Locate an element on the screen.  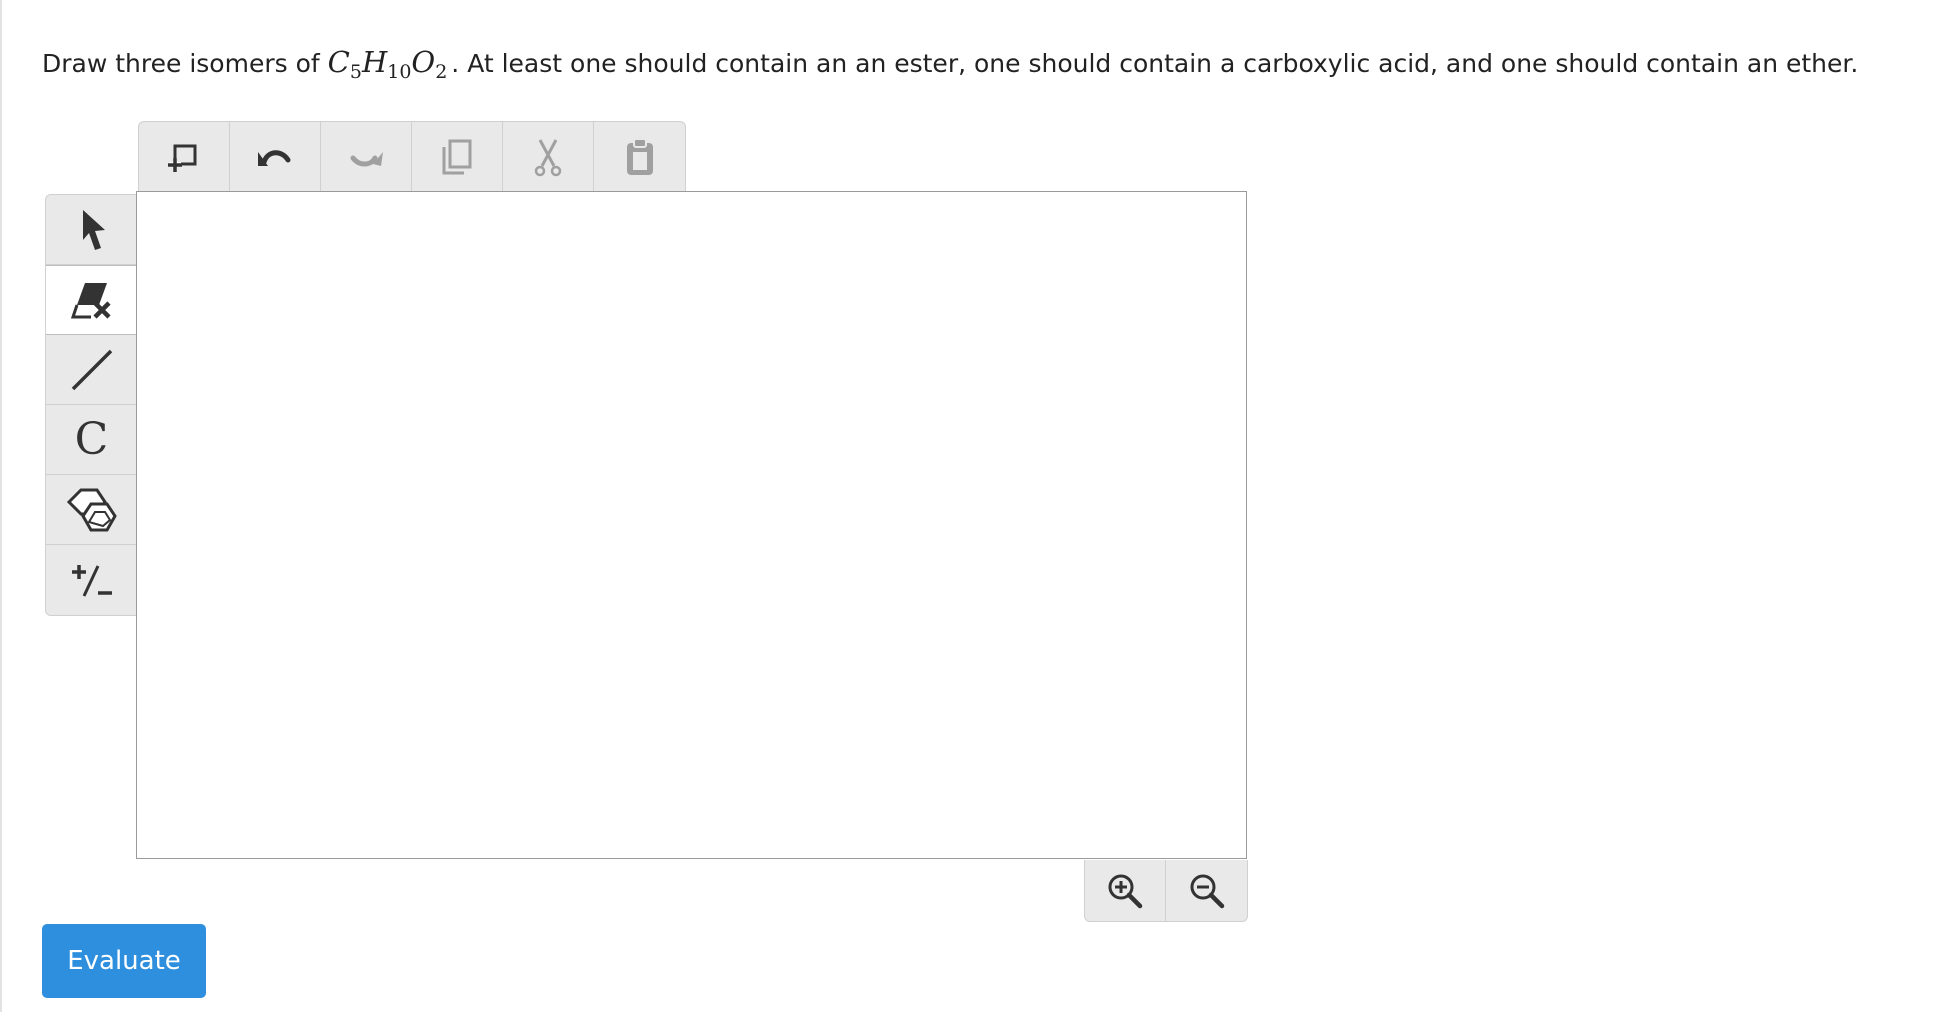
eraser-tool-button is located at coordinates (91, 300).